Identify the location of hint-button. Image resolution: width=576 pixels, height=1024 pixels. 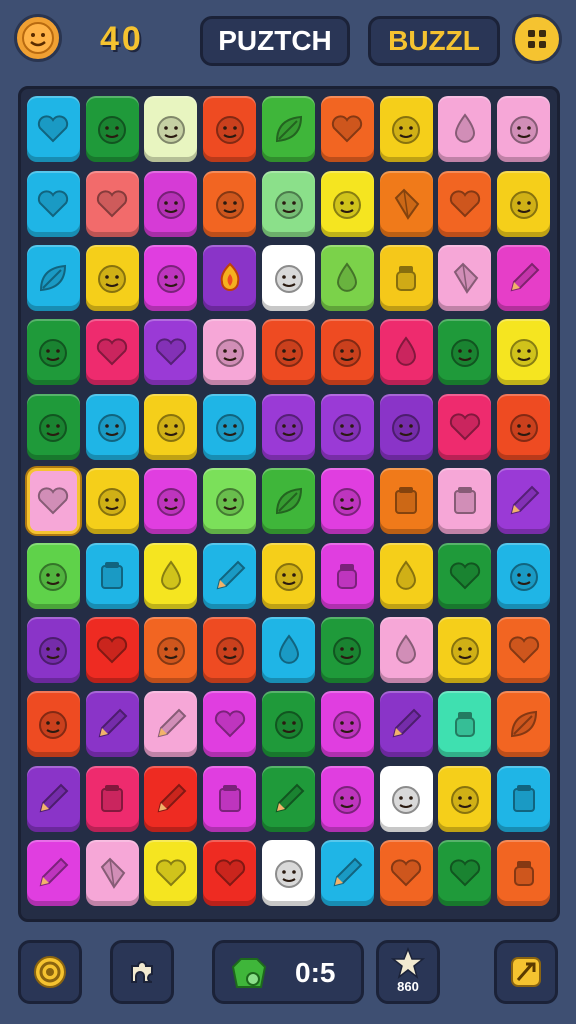
(526, 972).